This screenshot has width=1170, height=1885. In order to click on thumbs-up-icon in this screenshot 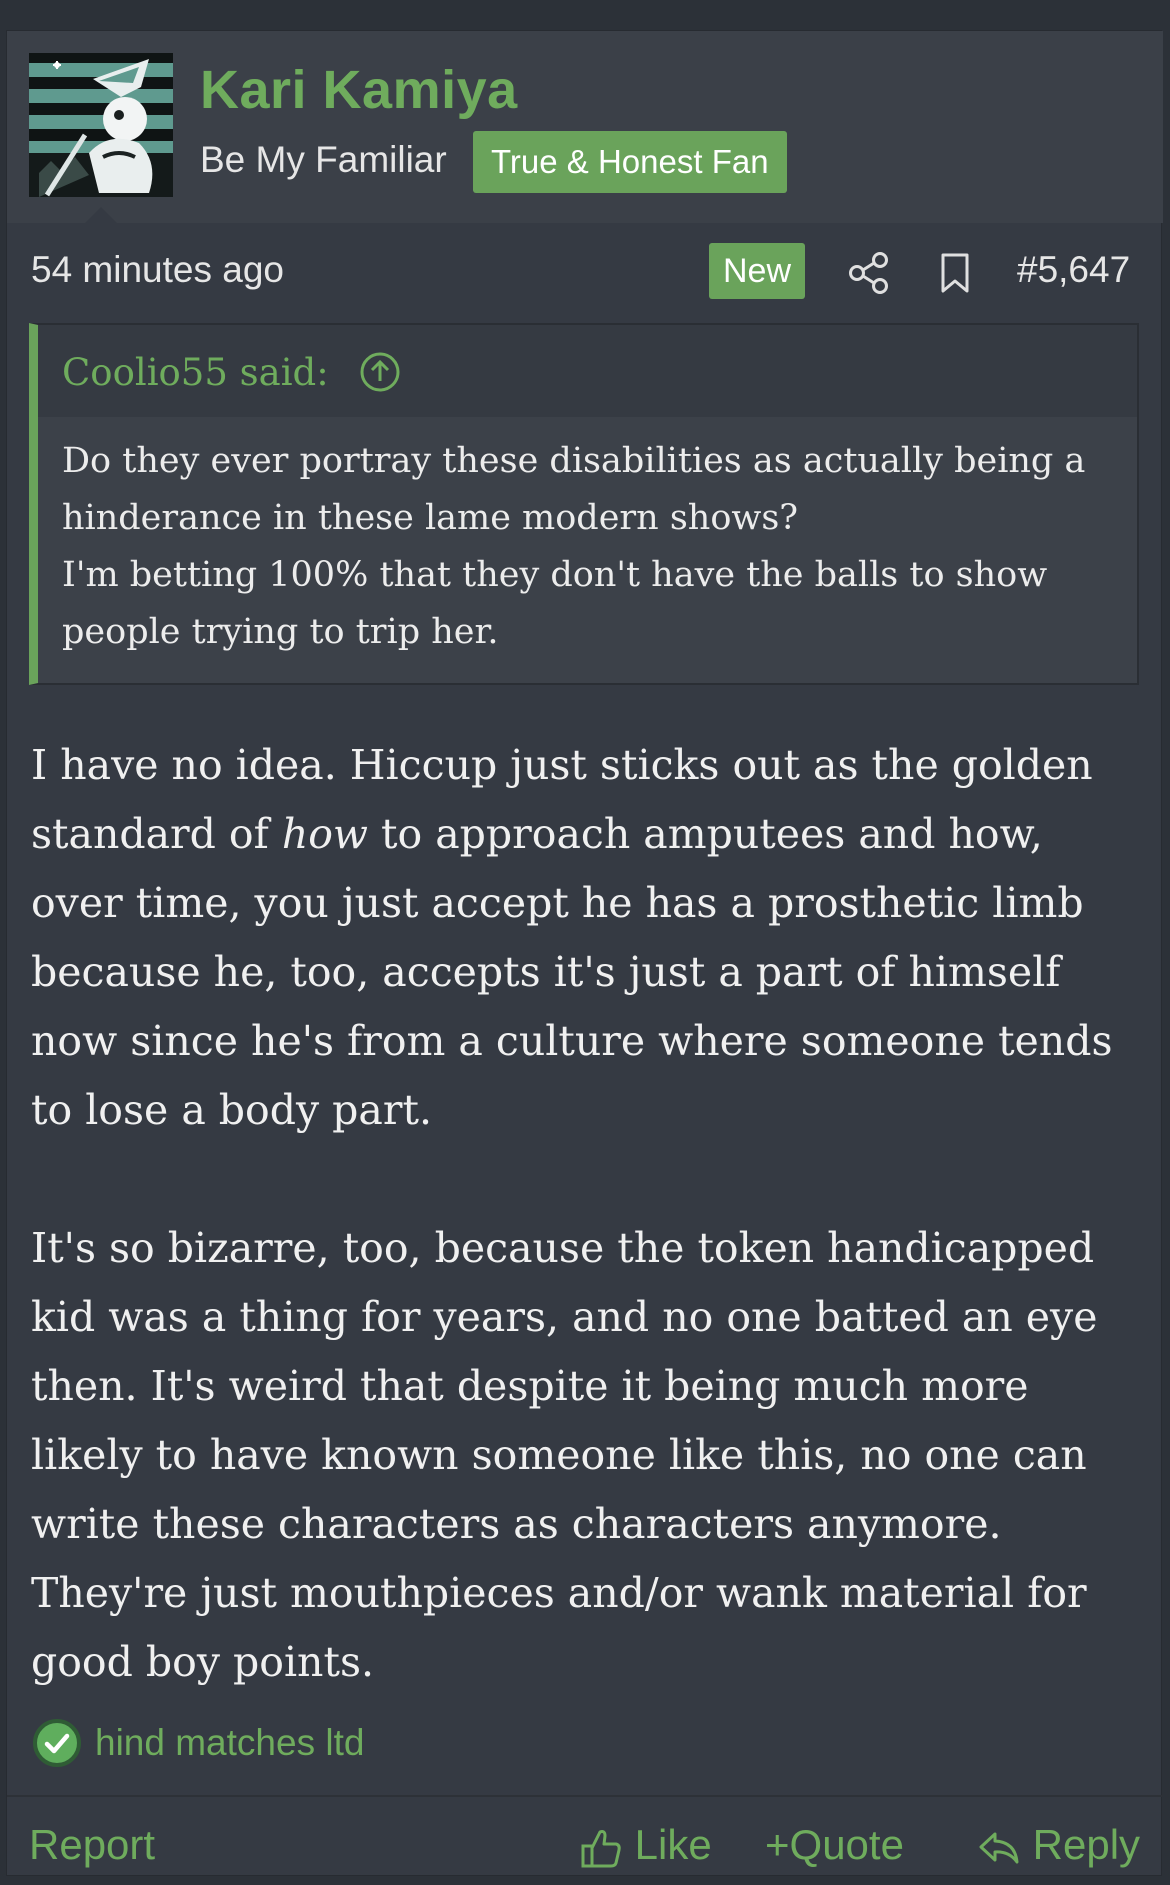, I will do `click(601, 1848)`.